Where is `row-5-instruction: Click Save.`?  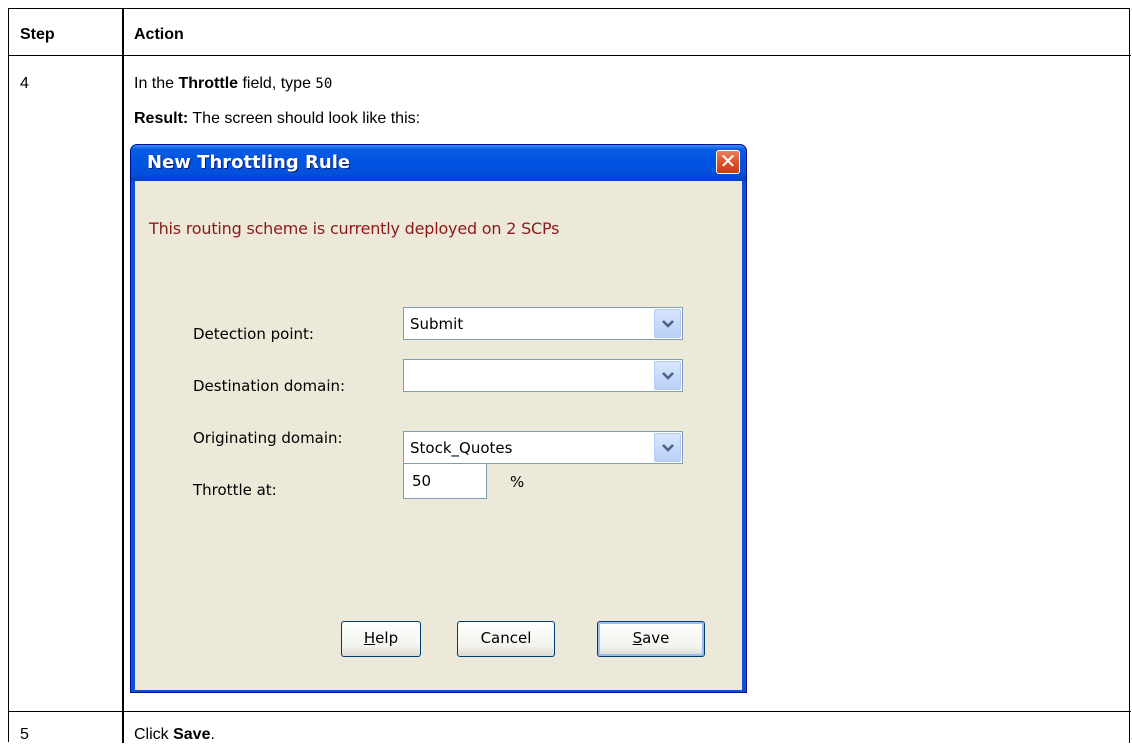
row-5-instruction: Click Save. is located at coordinates (174, 734).